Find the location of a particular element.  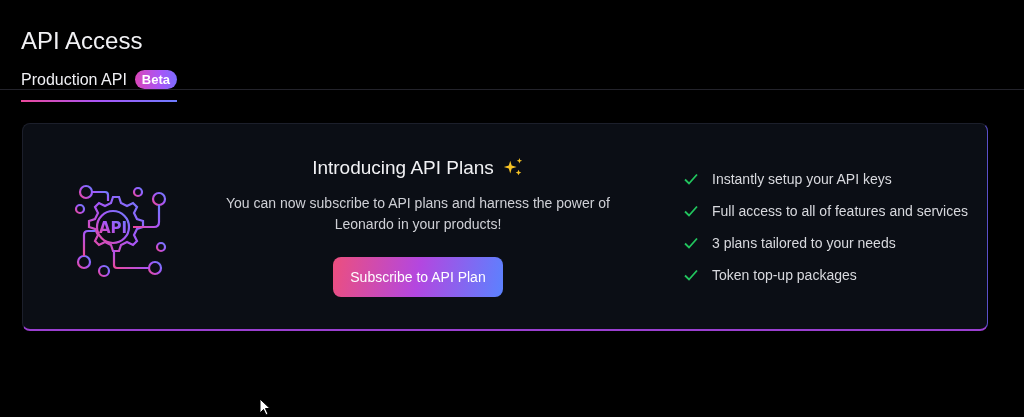

tab: Production API Beta is located at coordinates (99, 84).